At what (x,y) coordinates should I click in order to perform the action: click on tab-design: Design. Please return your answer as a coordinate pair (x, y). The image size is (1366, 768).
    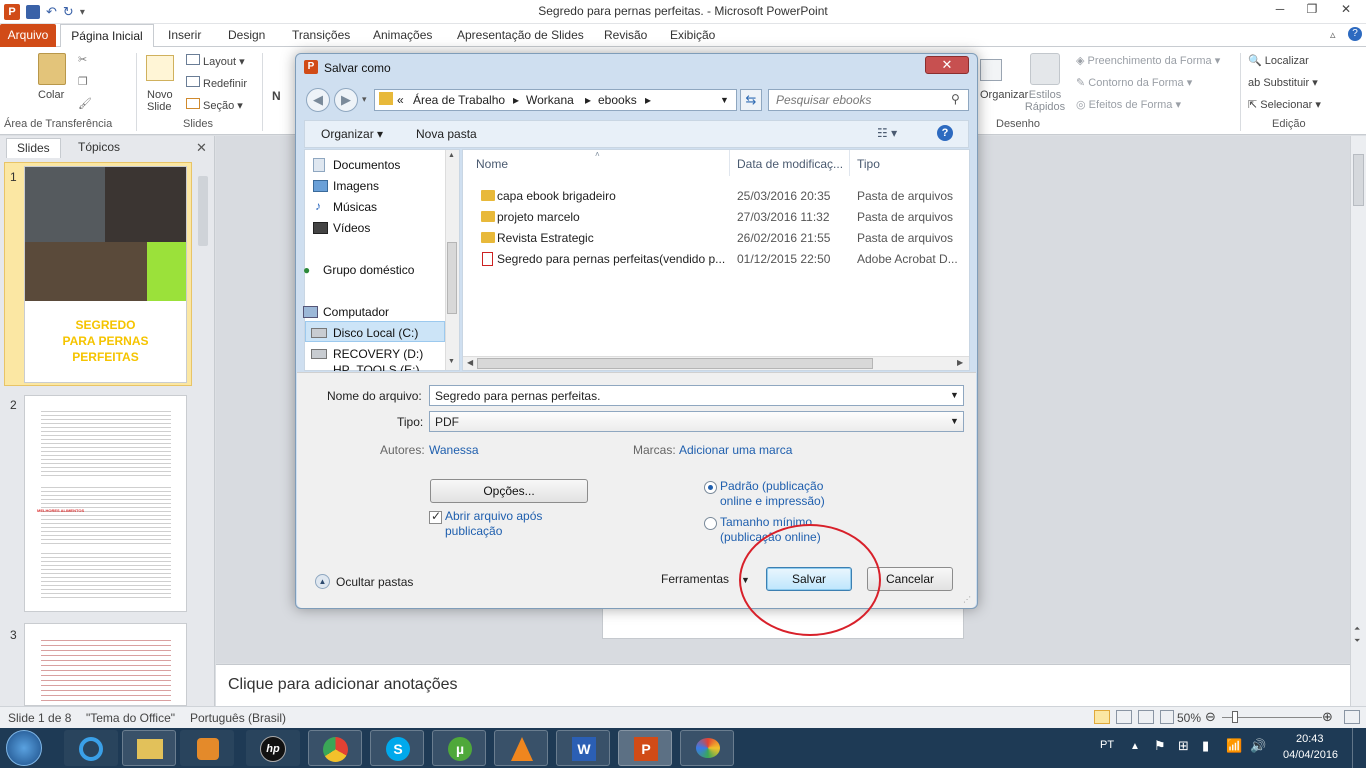
    Looking at the image, I should click on (246, 35).